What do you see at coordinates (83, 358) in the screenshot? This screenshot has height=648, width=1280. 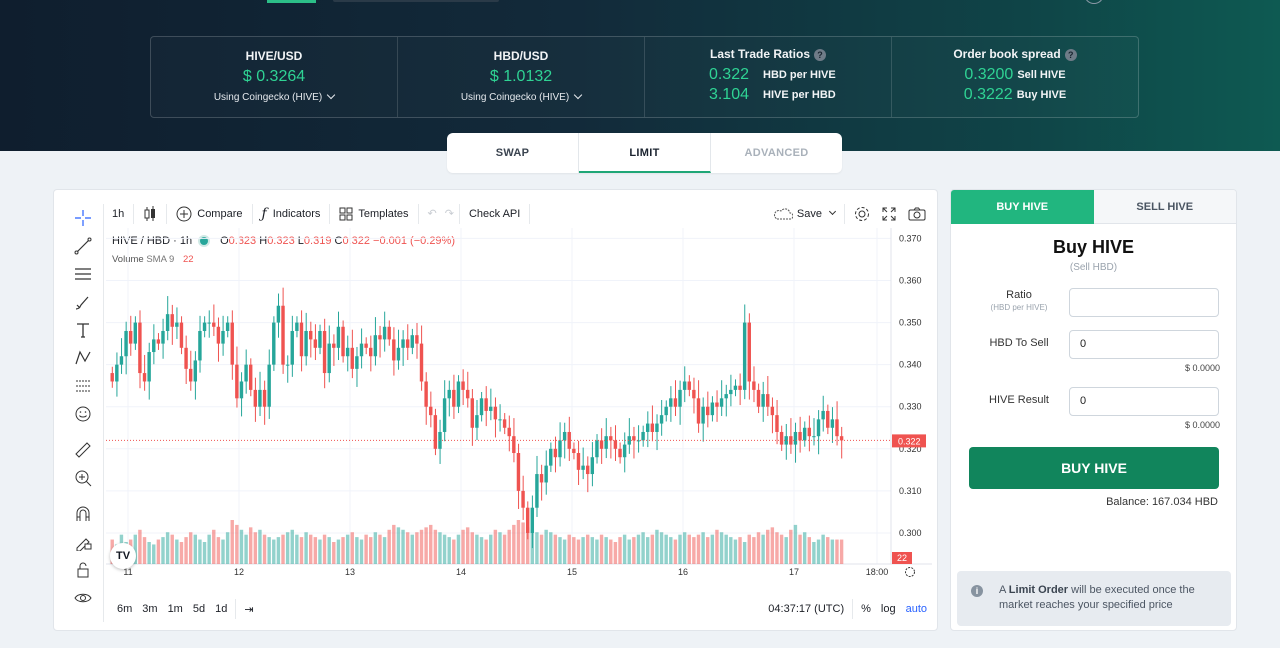 I see `pattern-icon` at bounding box center [83, 358].